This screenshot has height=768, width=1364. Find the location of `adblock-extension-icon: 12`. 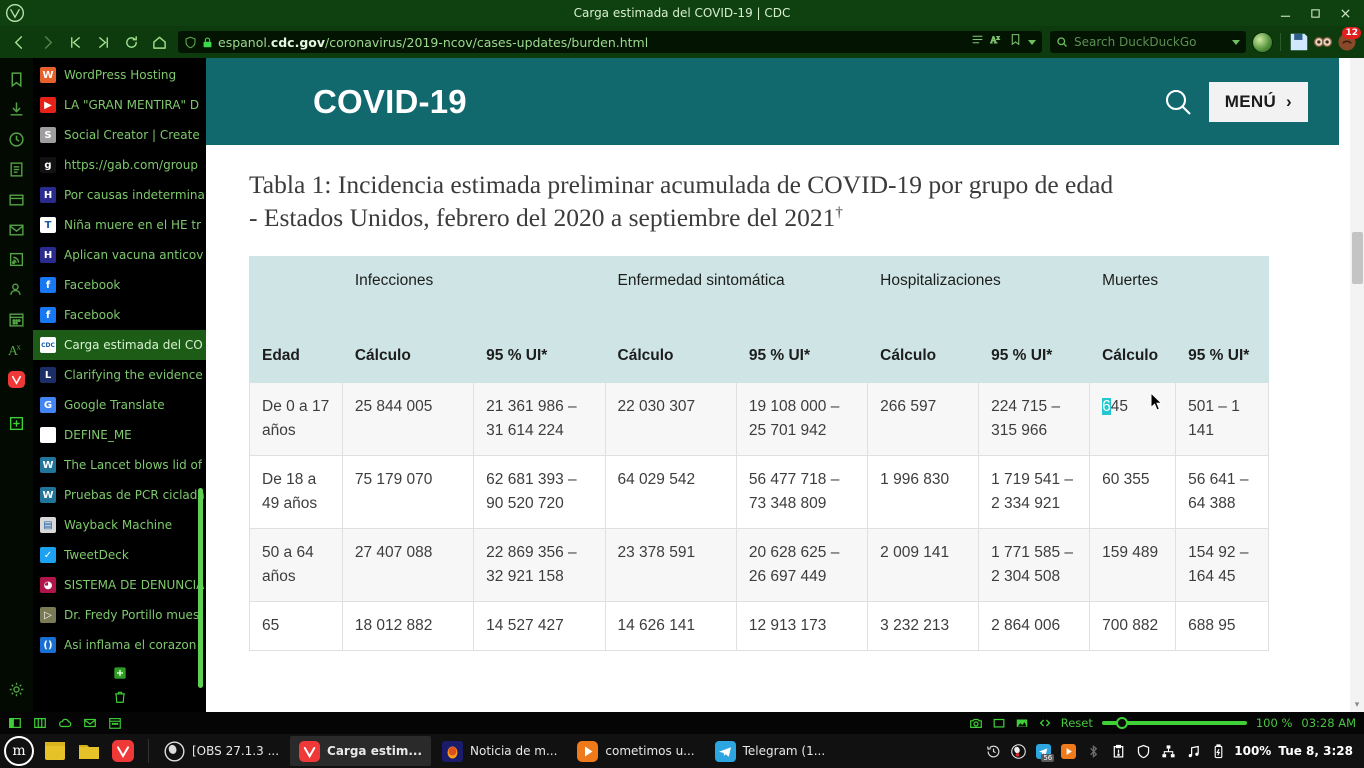

adblock-extension-icon: 12 is located at coordinates (1348, 40).